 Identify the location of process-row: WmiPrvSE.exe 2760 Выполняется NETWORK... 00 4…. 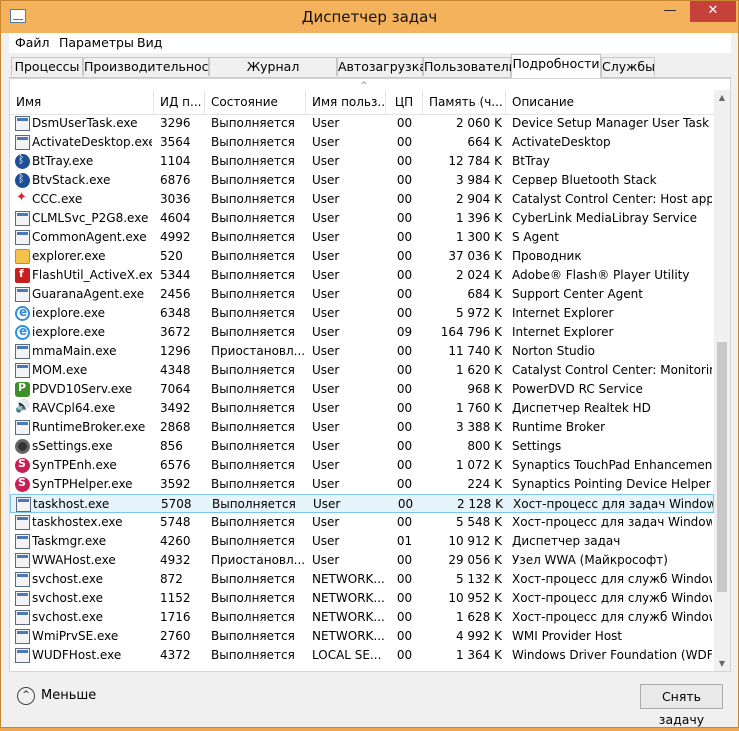
(362, 636).